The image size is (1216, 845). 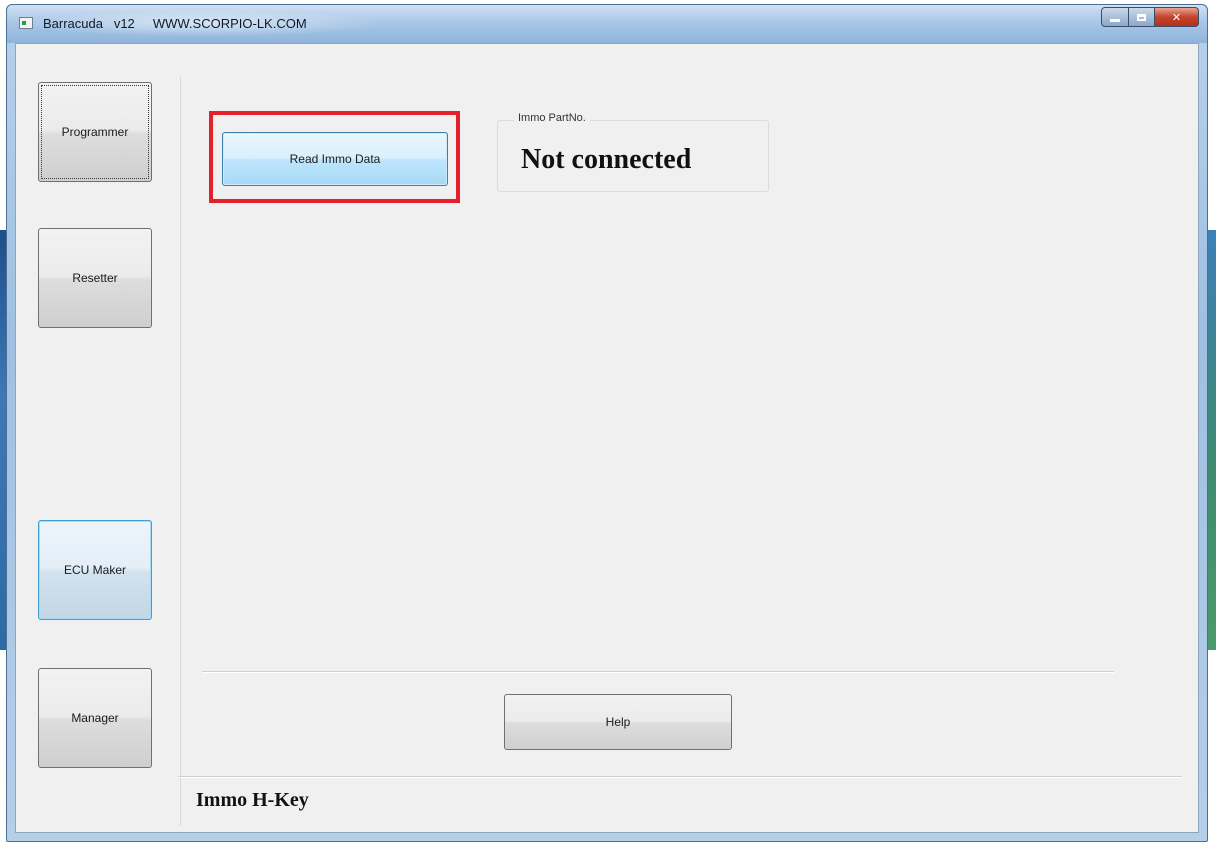 I want to click on read-immo-data-label: Read Immo Data, so click(x=335, y=159).